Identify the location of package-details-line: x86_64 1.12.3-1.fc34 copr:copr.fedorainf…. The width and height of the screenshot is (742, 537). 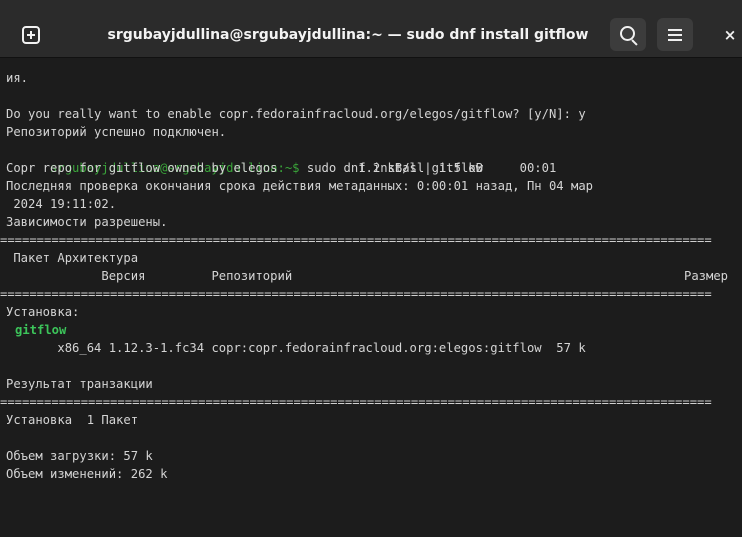
(296, 348).